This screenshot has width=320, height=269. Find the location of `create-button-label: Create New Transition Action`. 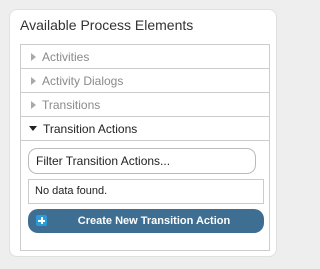

create-button-label: Create New Transition Action is located at coordinates (154, 221).